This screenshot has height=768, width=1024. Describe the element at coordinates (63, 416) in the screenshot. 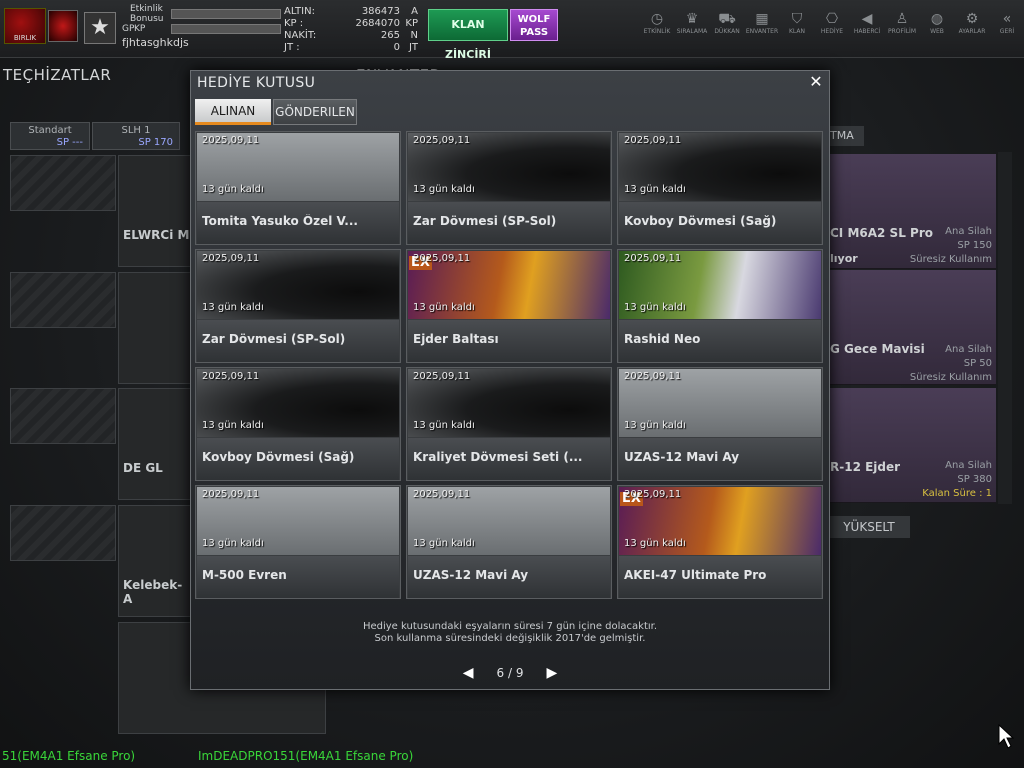

I see `slot-pistol-icon` at that location.